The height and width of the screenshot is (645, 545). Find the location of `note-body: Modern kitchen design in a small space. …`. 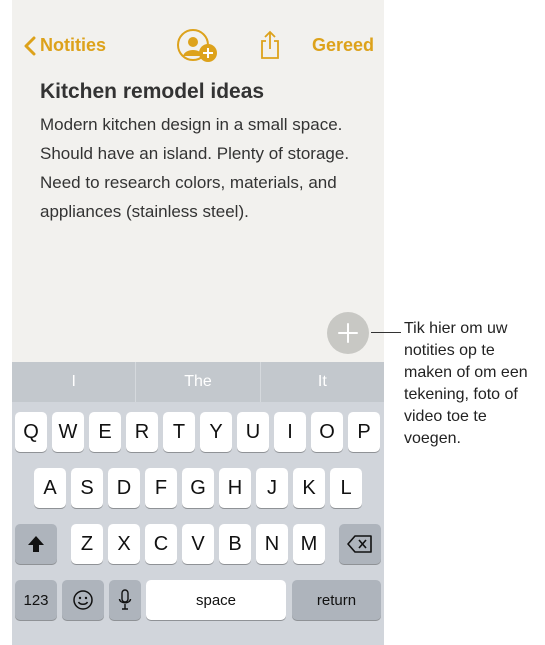

note-body: Modern kitchen design in a small space. … is located at coordinates (207, 168).